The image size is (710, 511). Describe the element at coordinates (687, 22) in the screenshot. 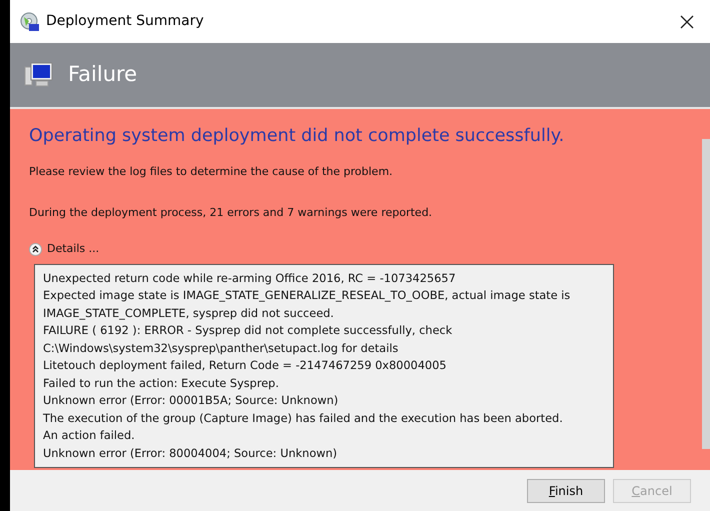

I see `close-icon` at that location.